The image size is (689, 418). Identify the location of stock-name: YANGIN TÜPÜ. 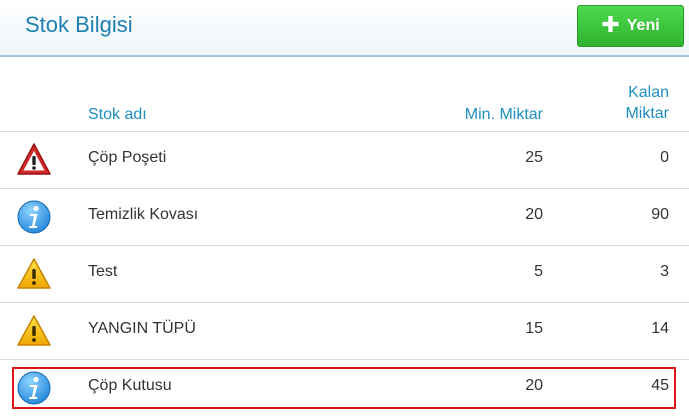
(142, 328).